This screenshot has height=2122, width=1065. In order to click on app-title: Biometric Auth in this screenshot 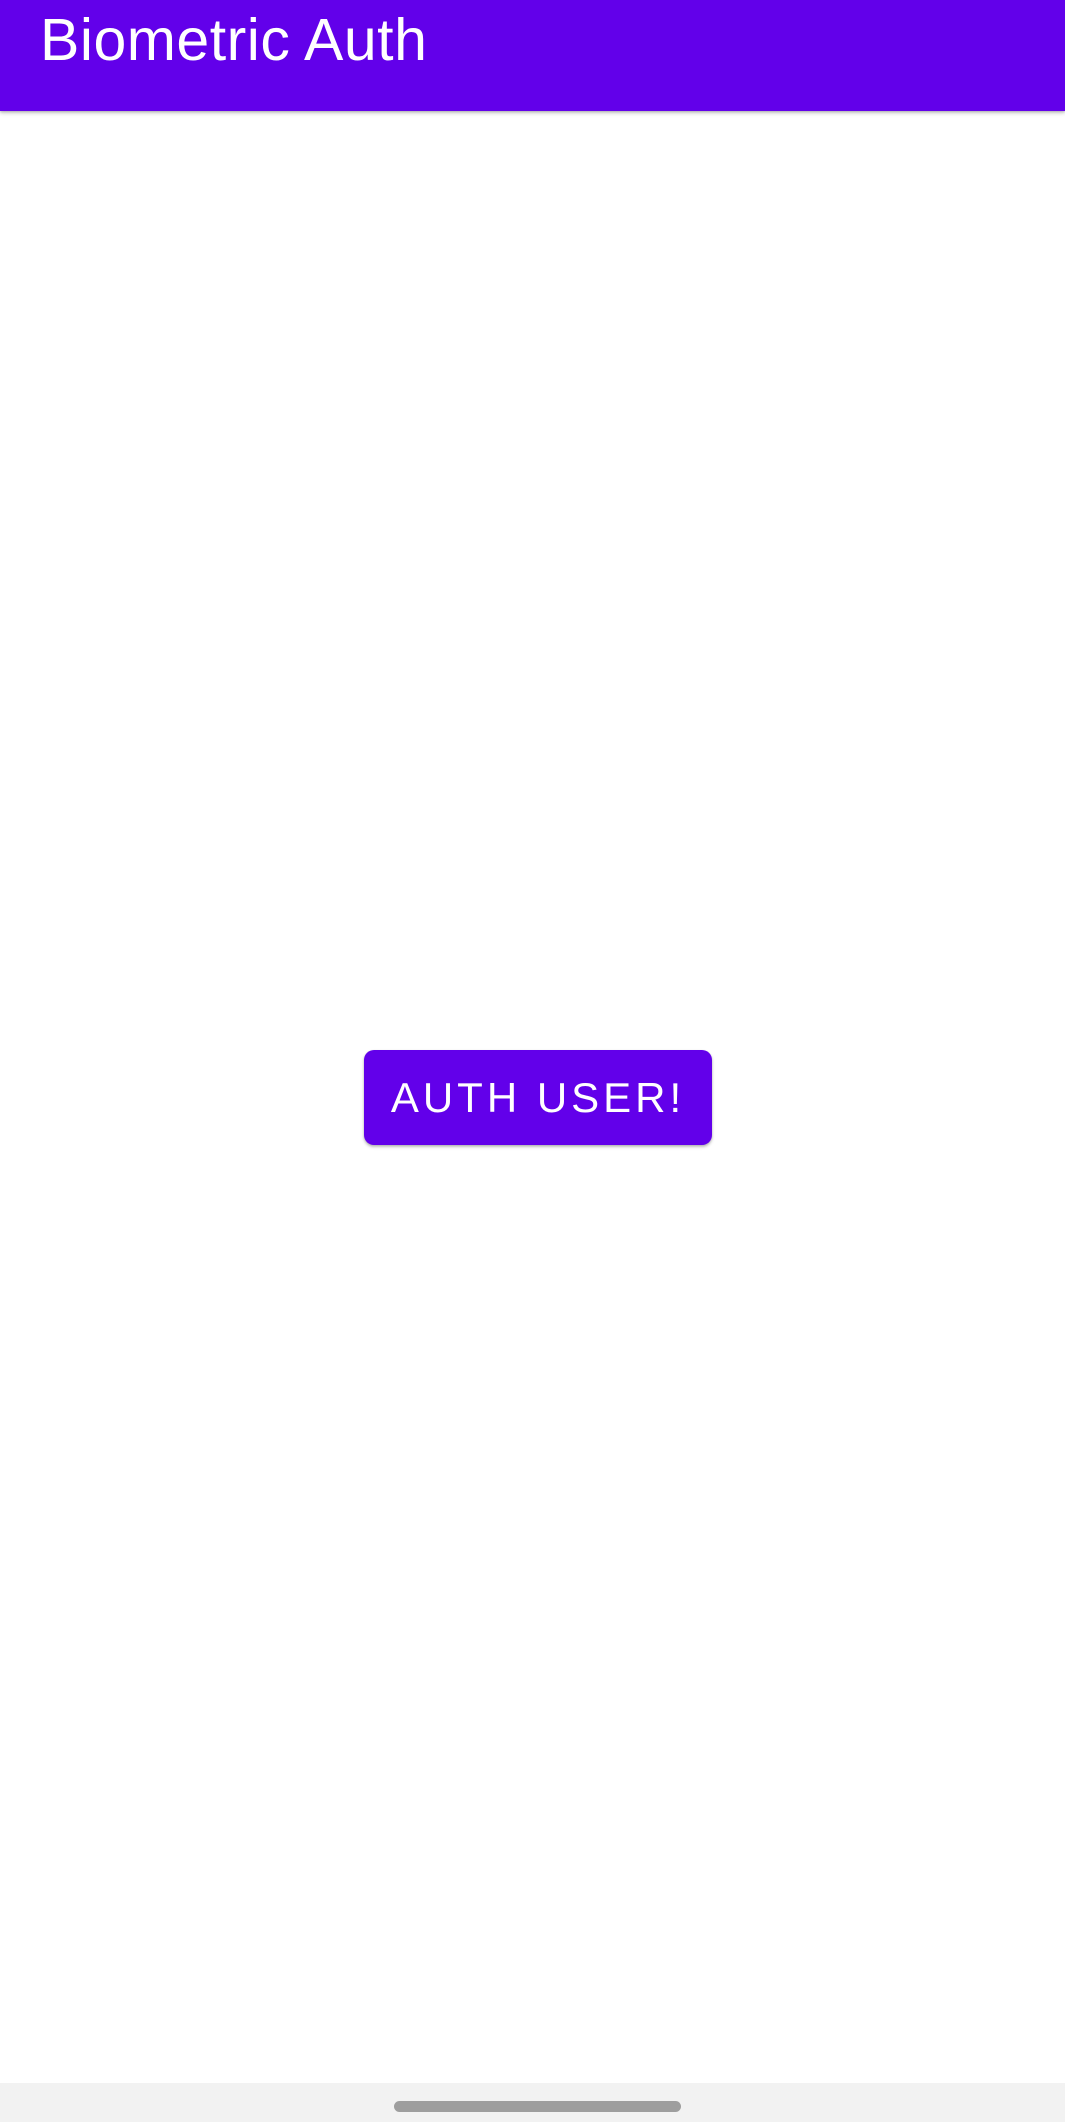, I will do `click(234, 40)`.